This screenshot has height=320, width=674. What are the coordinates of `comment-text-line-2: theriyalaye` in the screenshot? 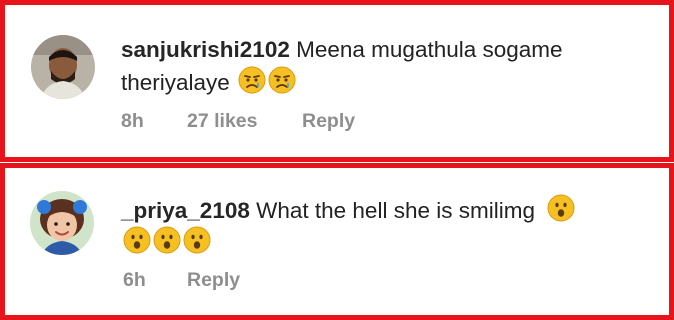 It's located at (208, 84).